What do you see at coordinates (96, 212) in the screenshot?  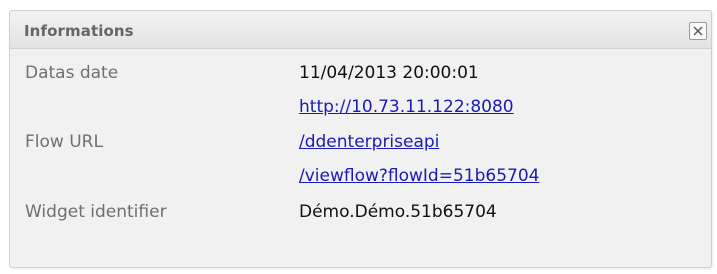 I see `widget-identifier-label: Widget identifier` at bounding box center [96, 212].